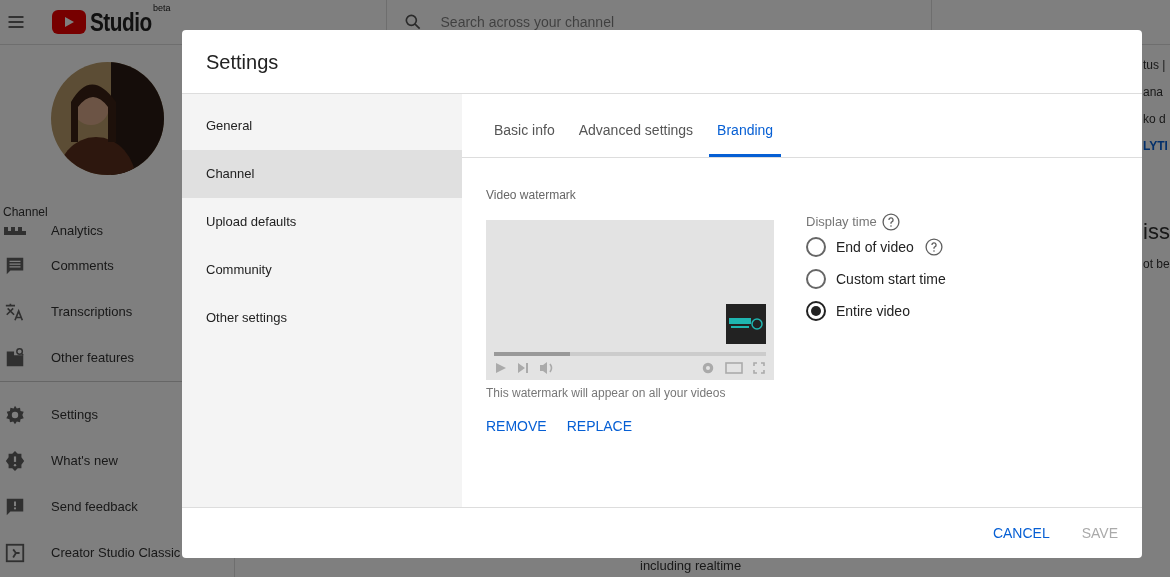 The image size is (1170, 577). I want to click on text-button: REPLACE, so click(599, 426).